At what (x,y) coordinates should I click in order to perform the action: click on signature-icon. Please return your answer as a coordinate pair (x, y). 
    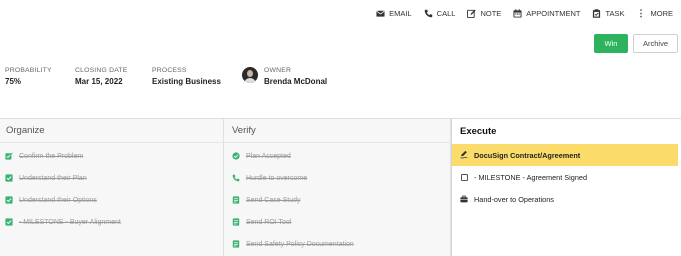
    Looking at the image, I should click on (464, 155).